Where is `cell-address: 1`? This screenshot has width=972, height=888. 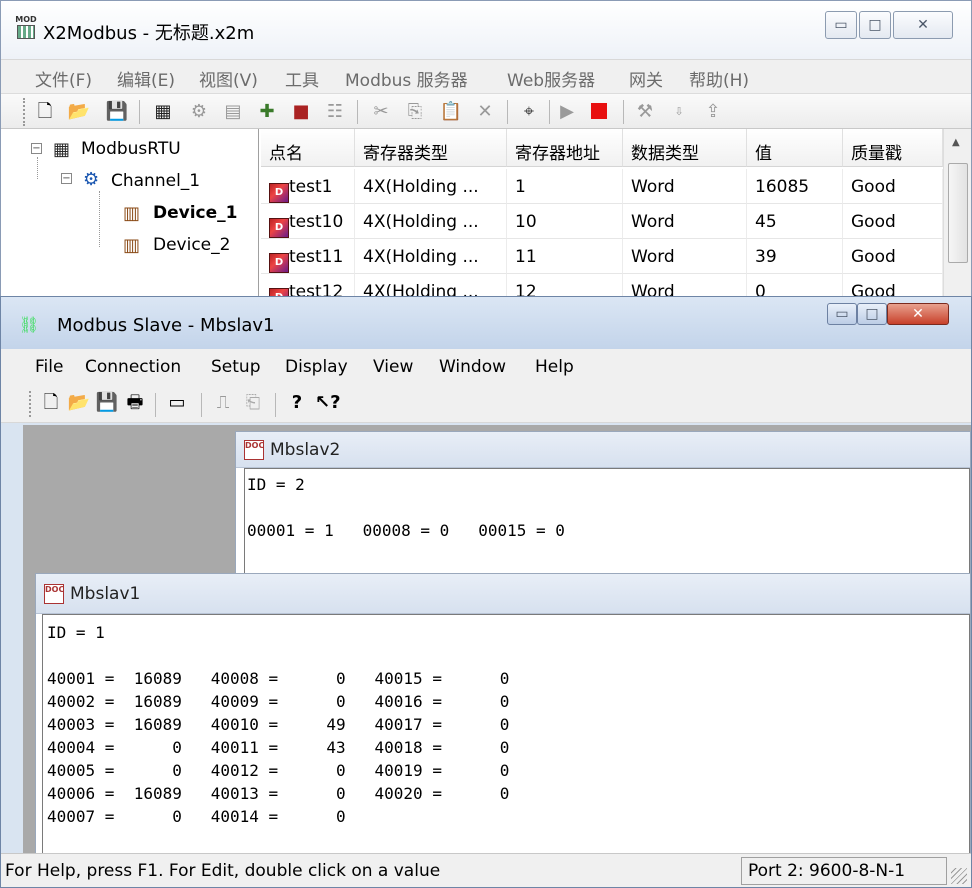
cell-address: 1 is located at coordinates (565, 186).